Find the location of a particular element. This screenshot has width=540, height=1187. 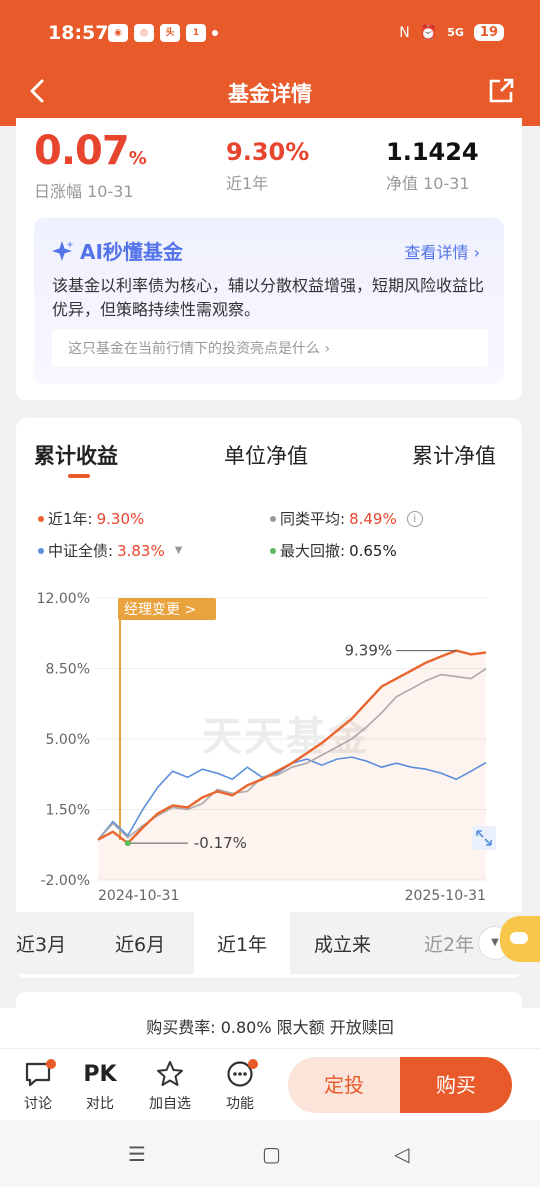

header: 18:57 ◉ ◎ 头 1 N ⏰ 5G 19 基金详情 is located at coordinates (270, 63).